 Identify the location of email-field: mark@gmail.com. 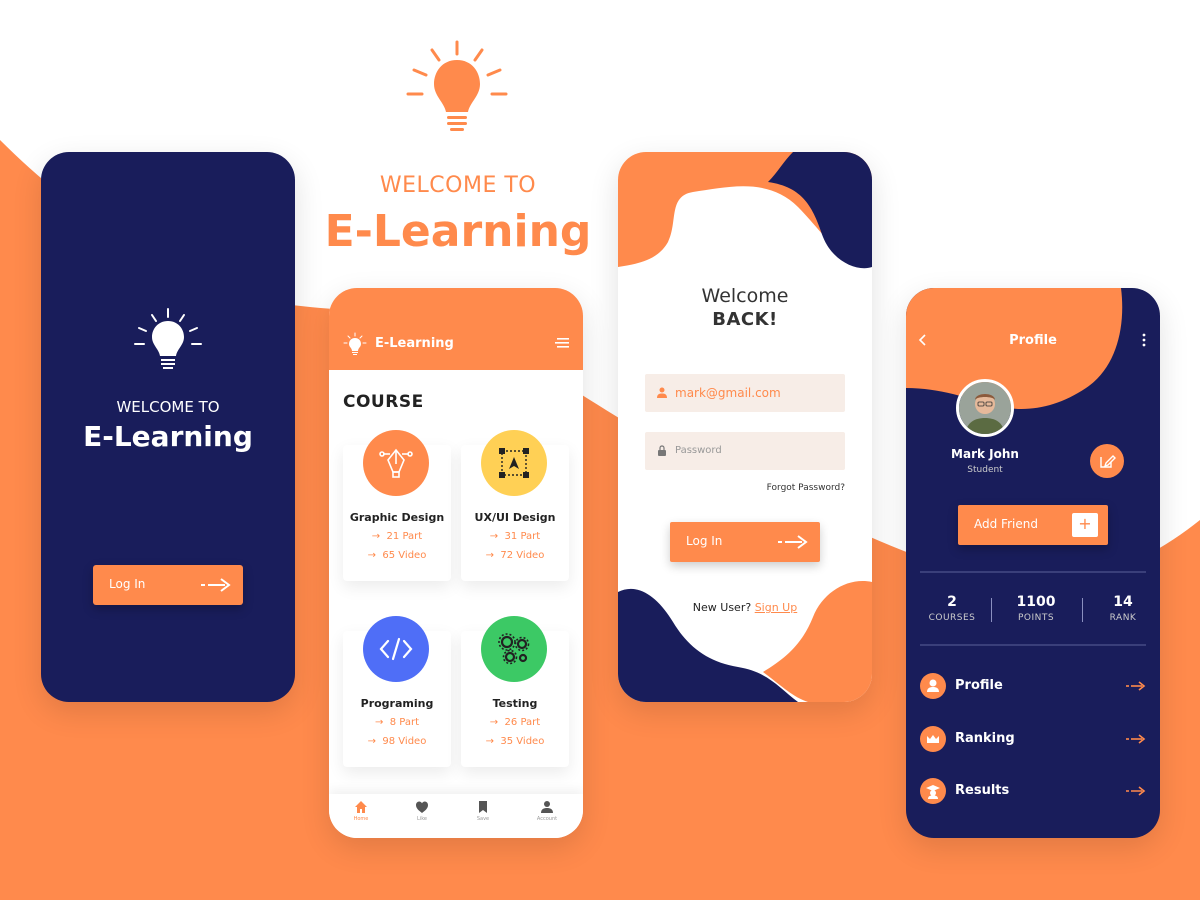
(745, 393).